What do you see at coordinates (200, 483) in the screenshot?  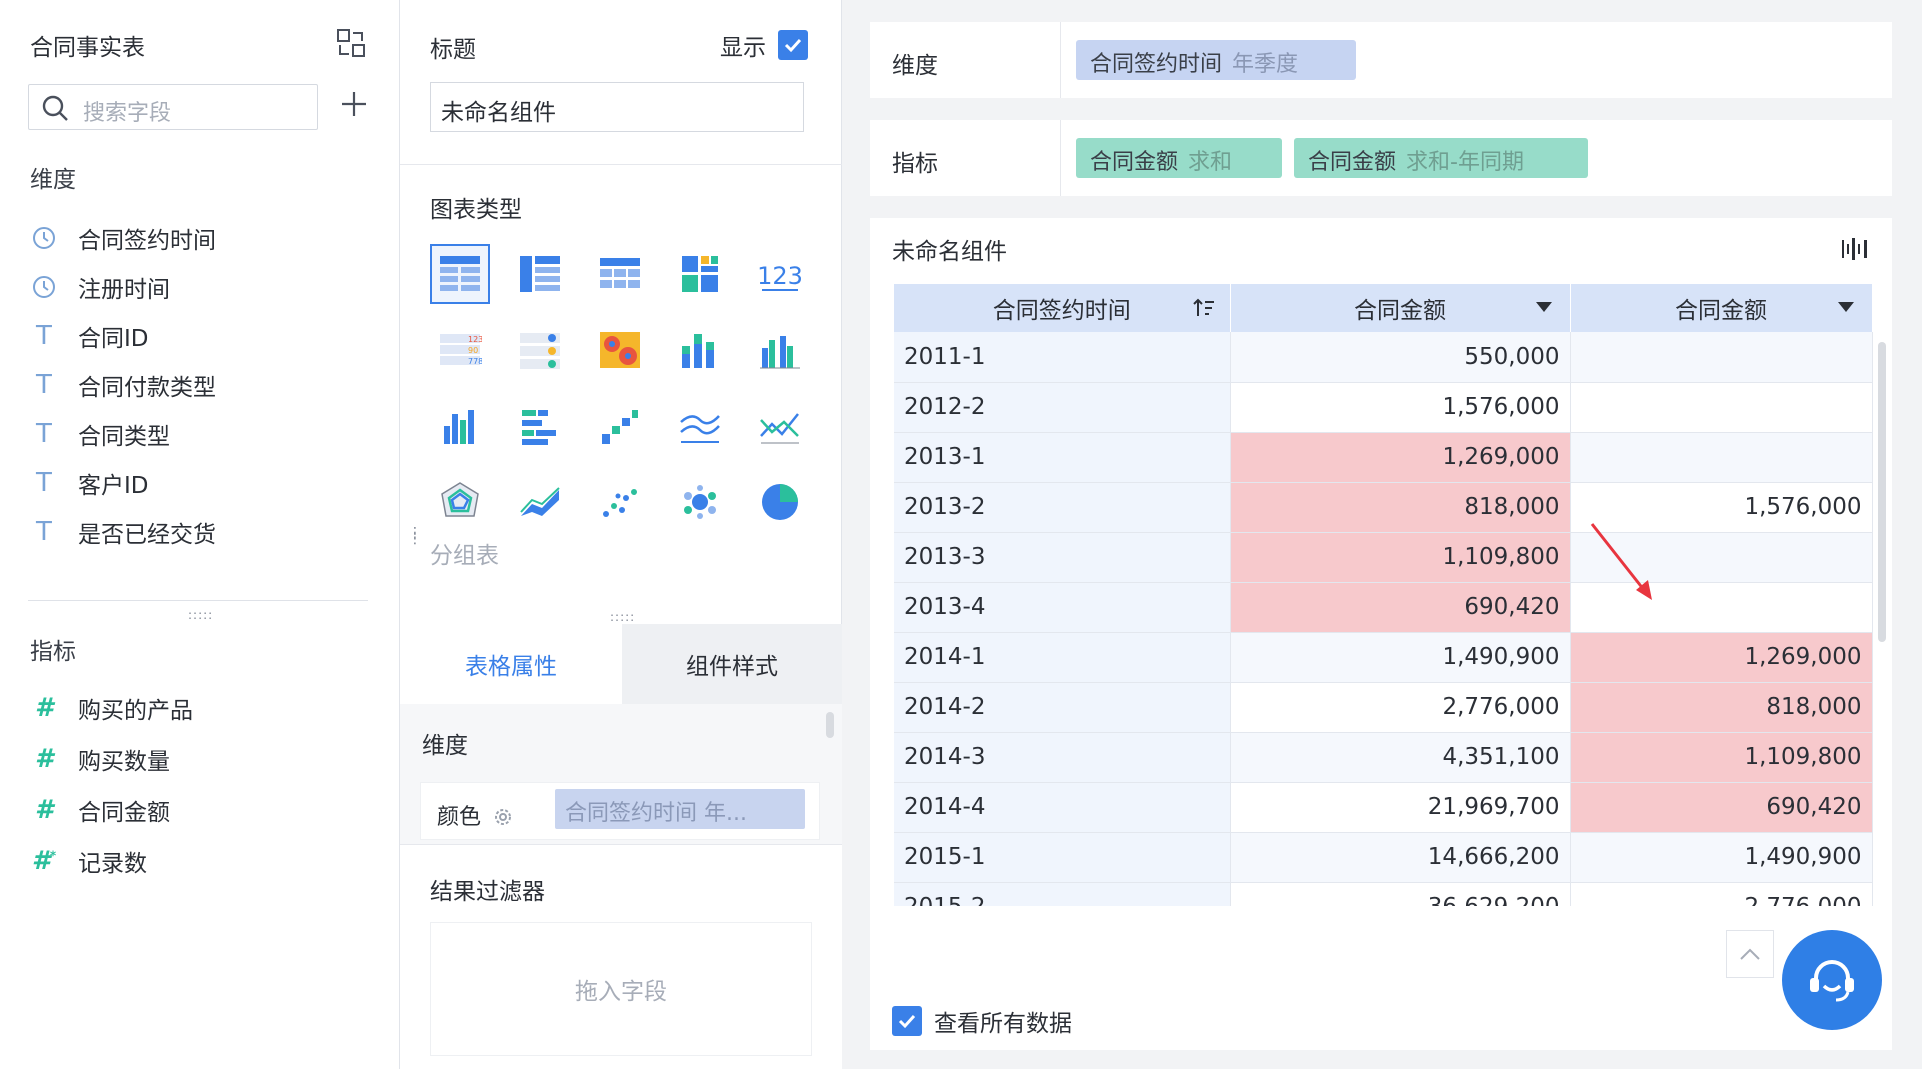 I see `dimension-field: T 客户ID` at bounding box center [200, 483].